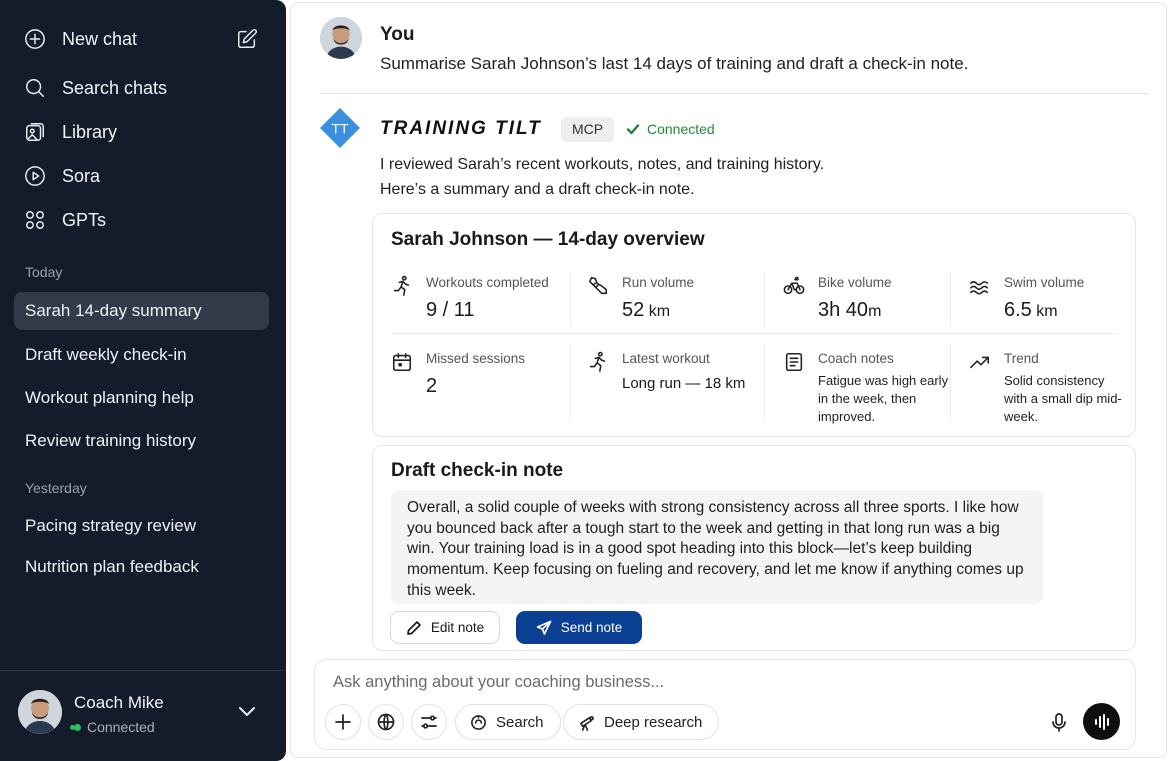 This screenshot has height=761, width=1169. I want to click on composer: Search Deep research, so click(725, 704).